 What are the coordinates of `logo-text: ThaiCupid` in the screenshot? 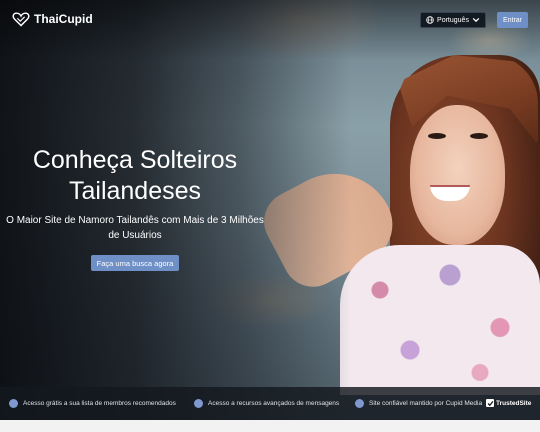 It's located at (63, 19).